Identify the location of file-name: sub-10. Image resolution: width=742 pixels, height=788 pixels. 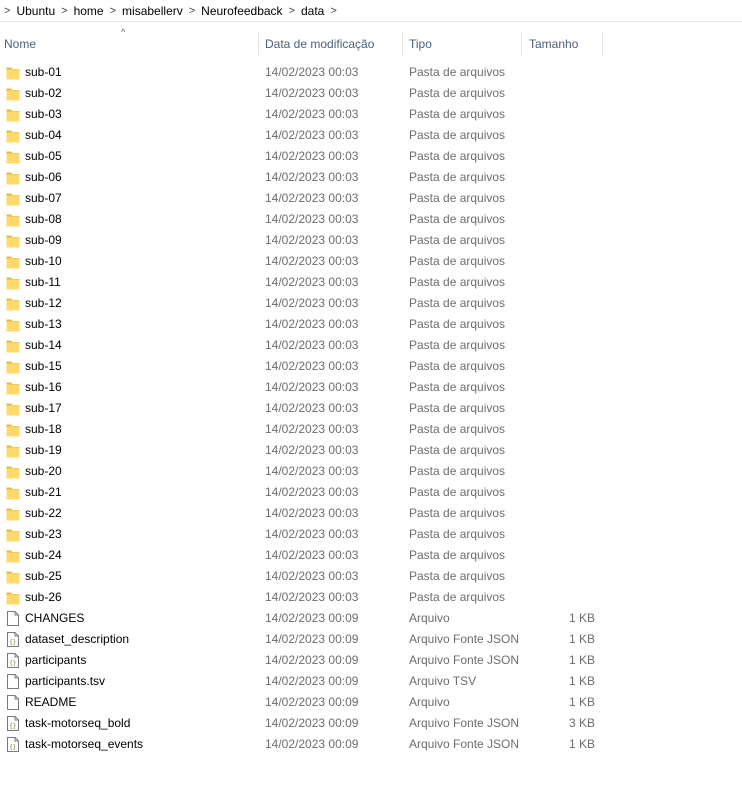
(43, 261).